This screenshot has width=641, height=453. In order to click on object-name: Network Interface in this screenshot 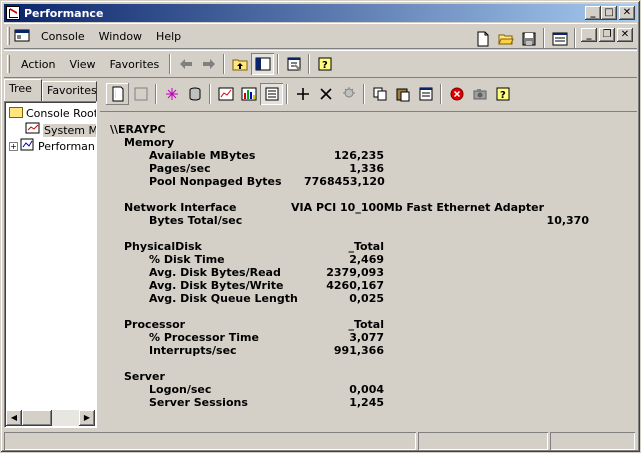, I will do `click(180, 207)`.